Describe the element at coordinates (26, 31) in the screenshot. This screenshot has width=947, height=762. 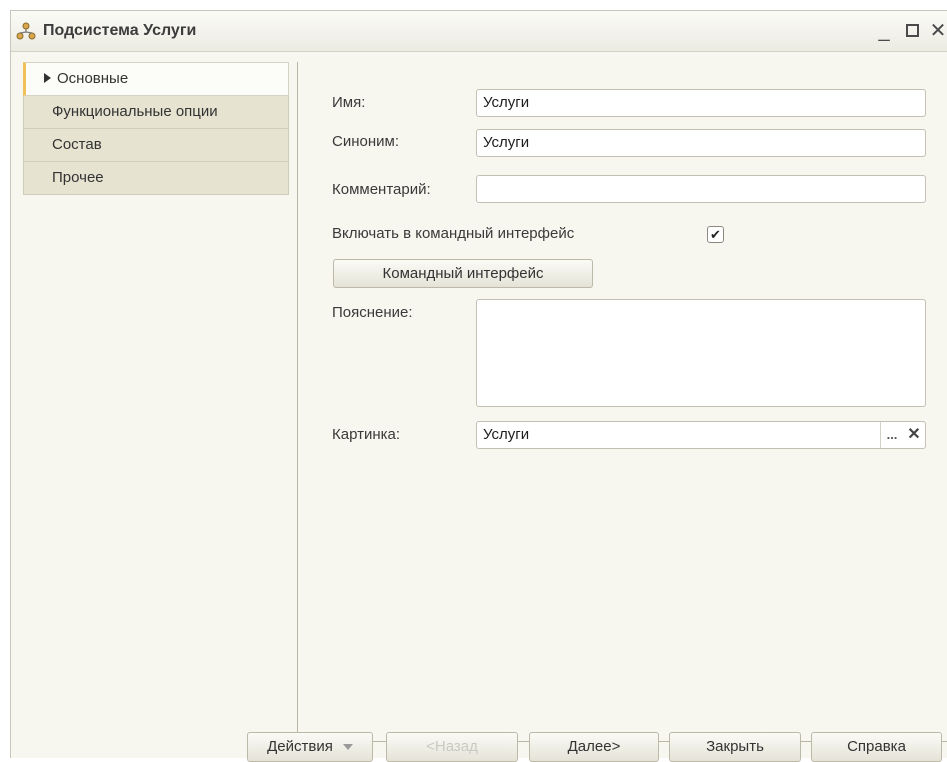
I see `subsystem-icon` at that location.